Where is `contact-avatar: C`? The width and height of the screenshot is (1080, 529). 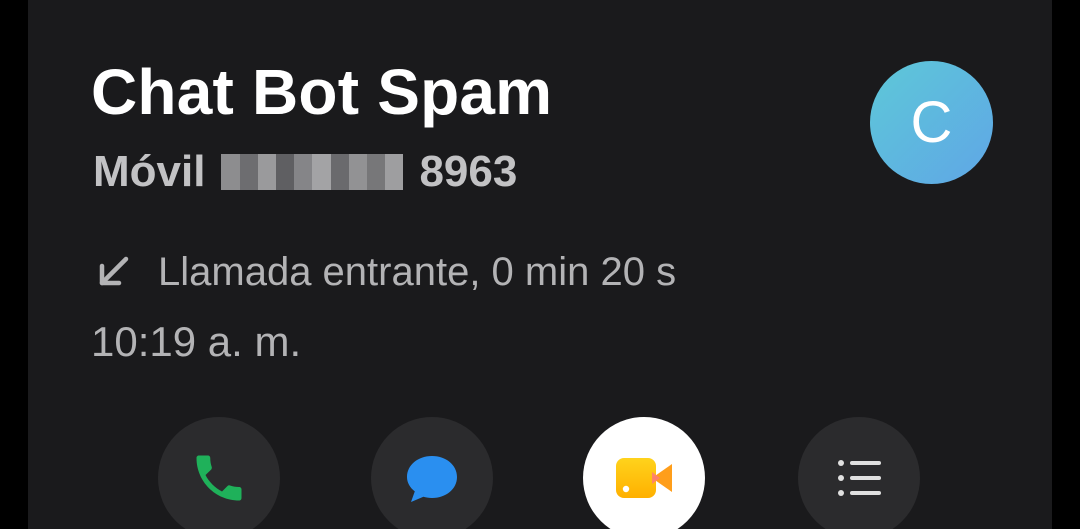 contact-avatar: C is located at coordinates (931, 122).